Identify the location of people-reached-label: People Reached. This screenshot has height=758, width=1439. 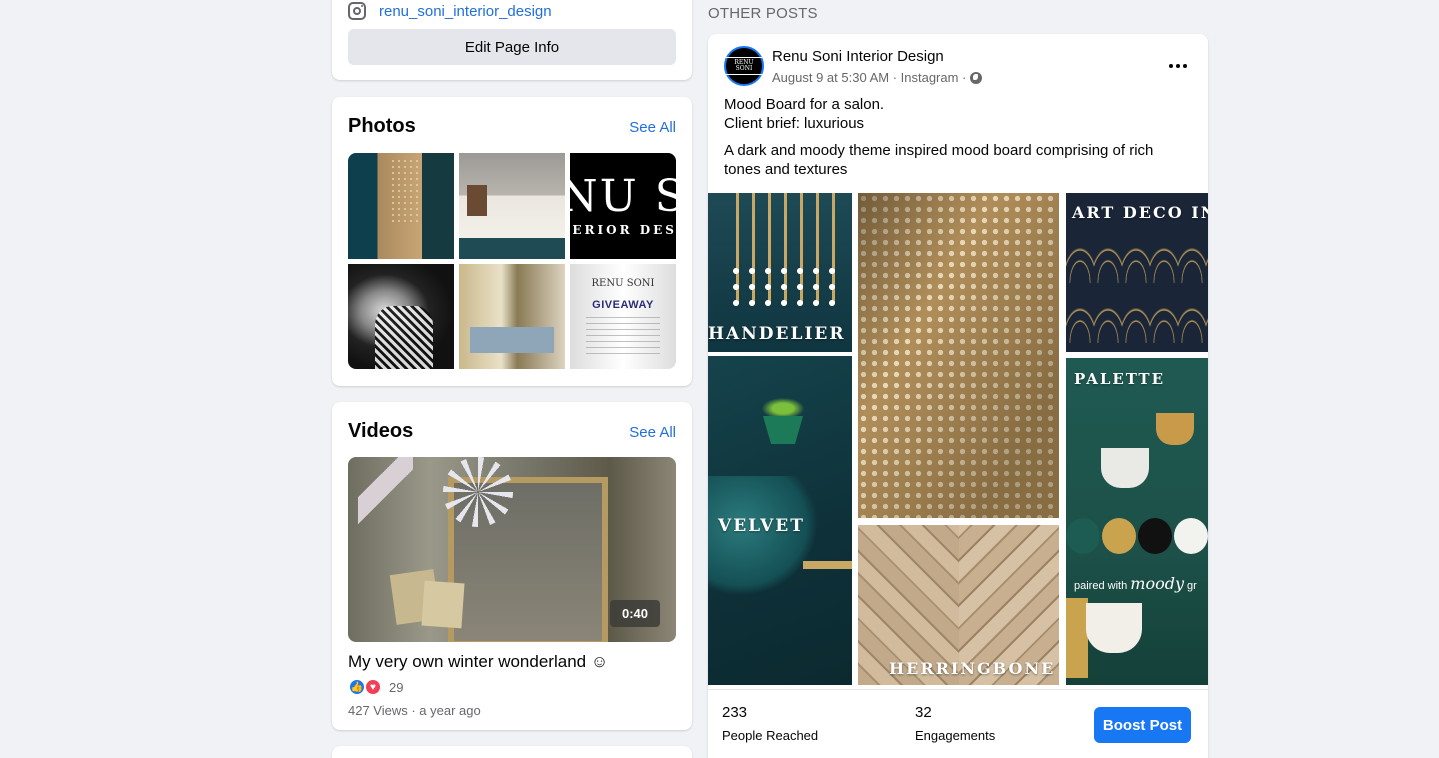
(770, 735).